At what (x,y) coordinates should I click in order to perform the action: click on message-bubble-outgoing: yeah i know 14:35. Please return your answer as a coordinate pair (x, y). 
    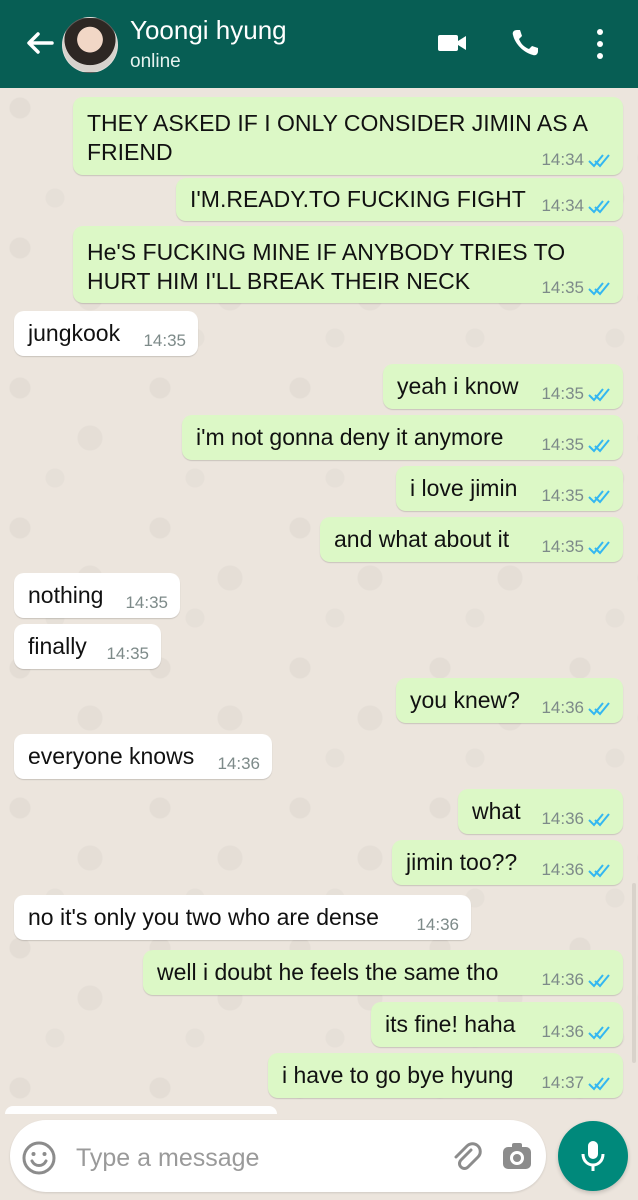
    Looking at the image, I should click on (503, 386).